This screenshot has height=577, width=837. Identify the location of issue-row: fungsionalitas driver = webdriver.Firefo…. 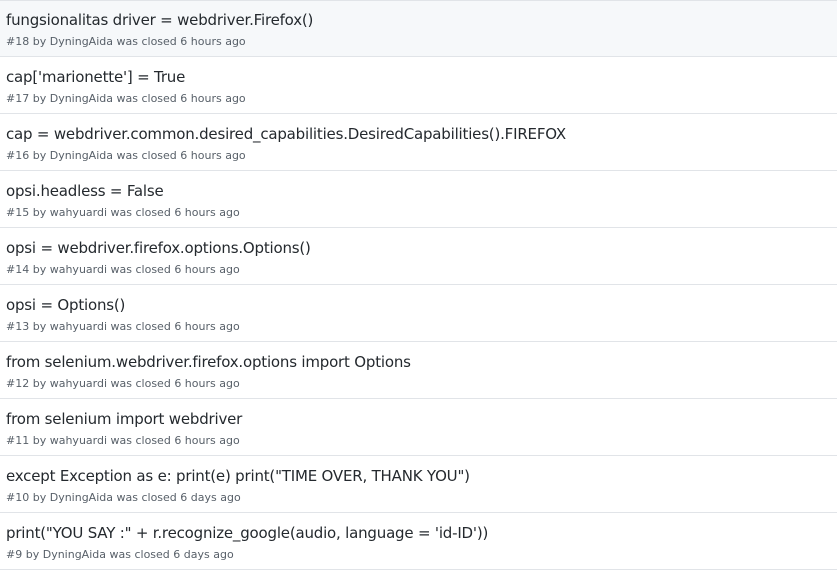
(418, 28).